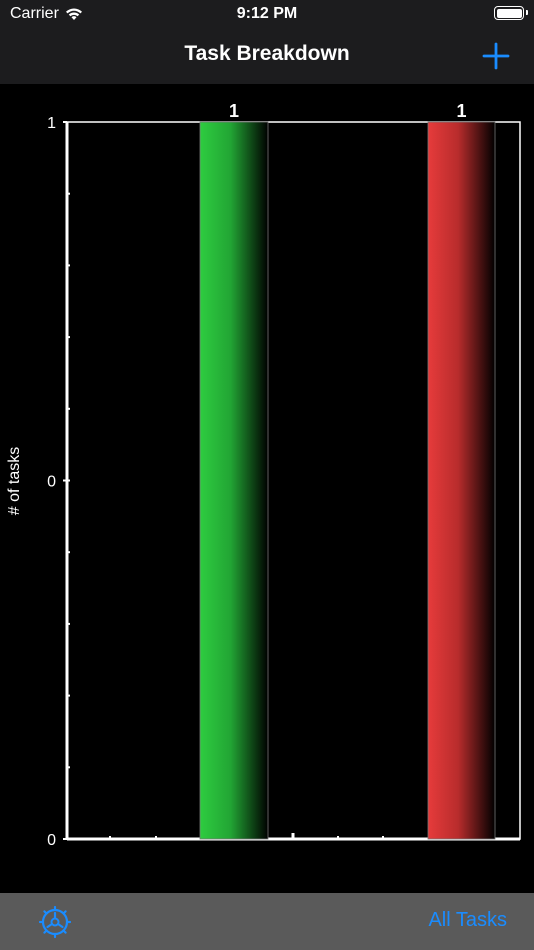 This screenshot has width=534, height=950. I want to click on status-bar: Carrier 9:12 PM, so click(267, 14).